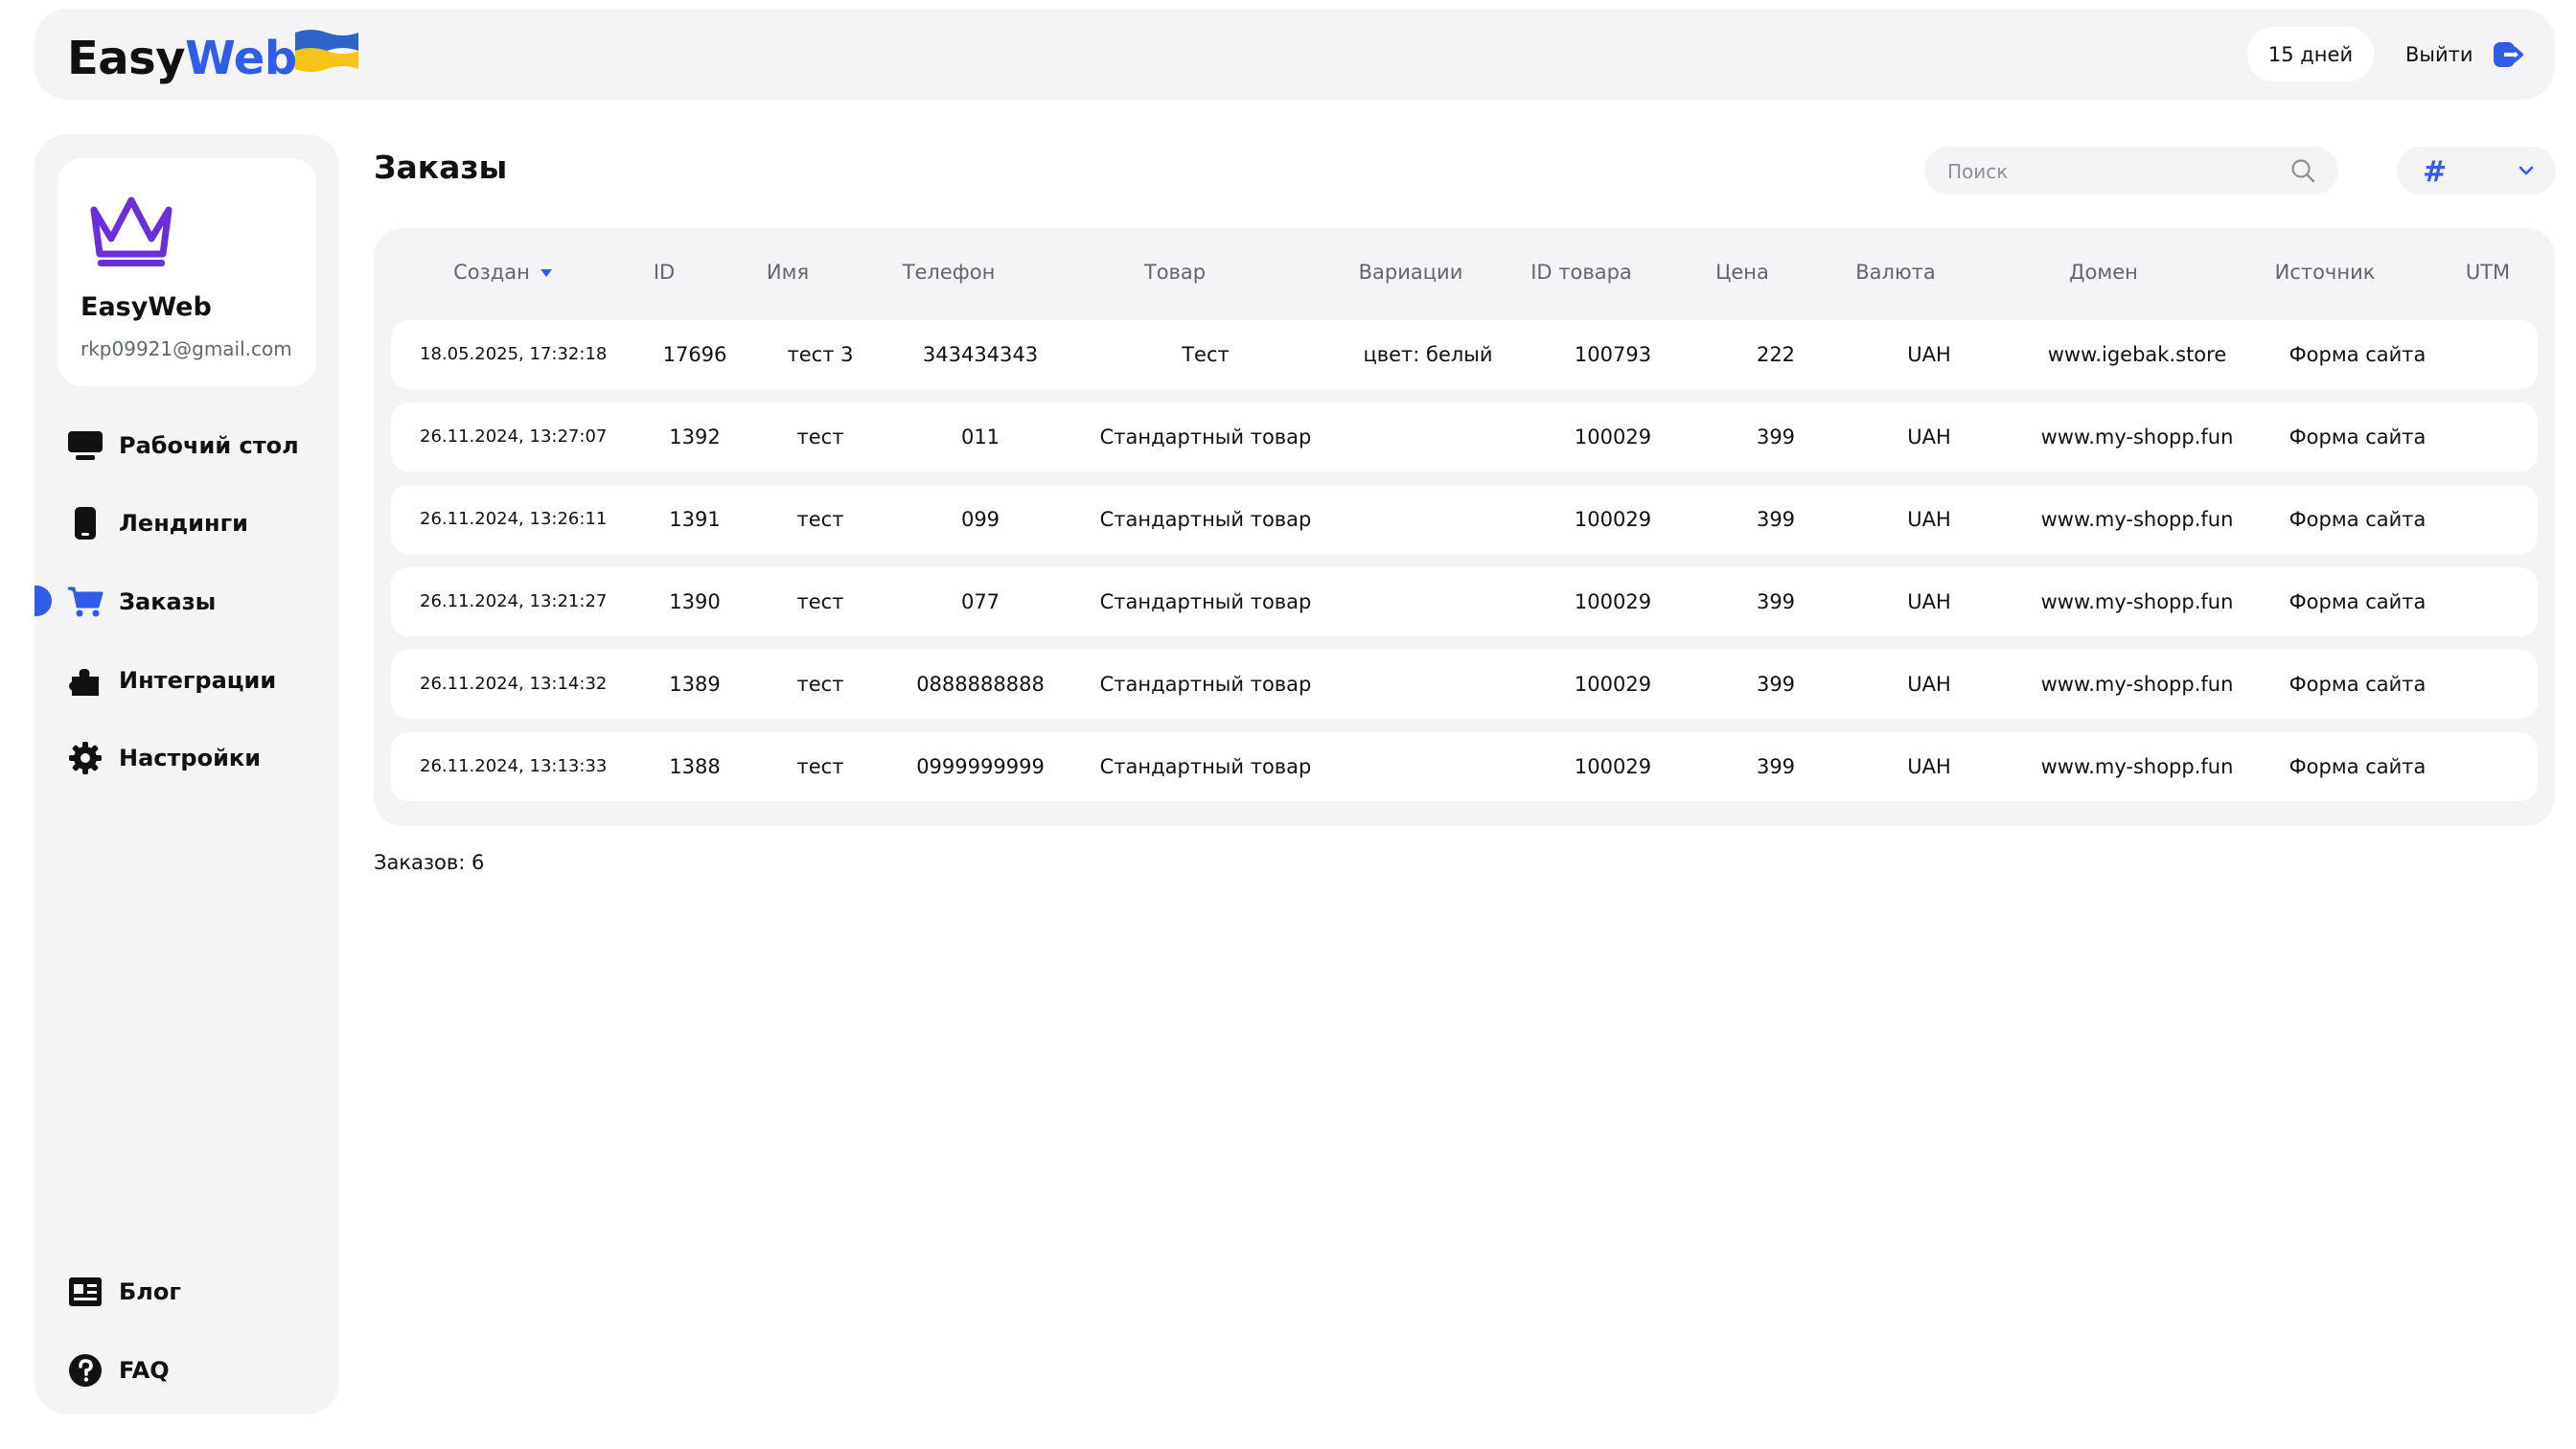  What do you see at coordinates (695, 519) in the screenshot?
I see `table-cell: 1391` at bounding box center [695, 519].